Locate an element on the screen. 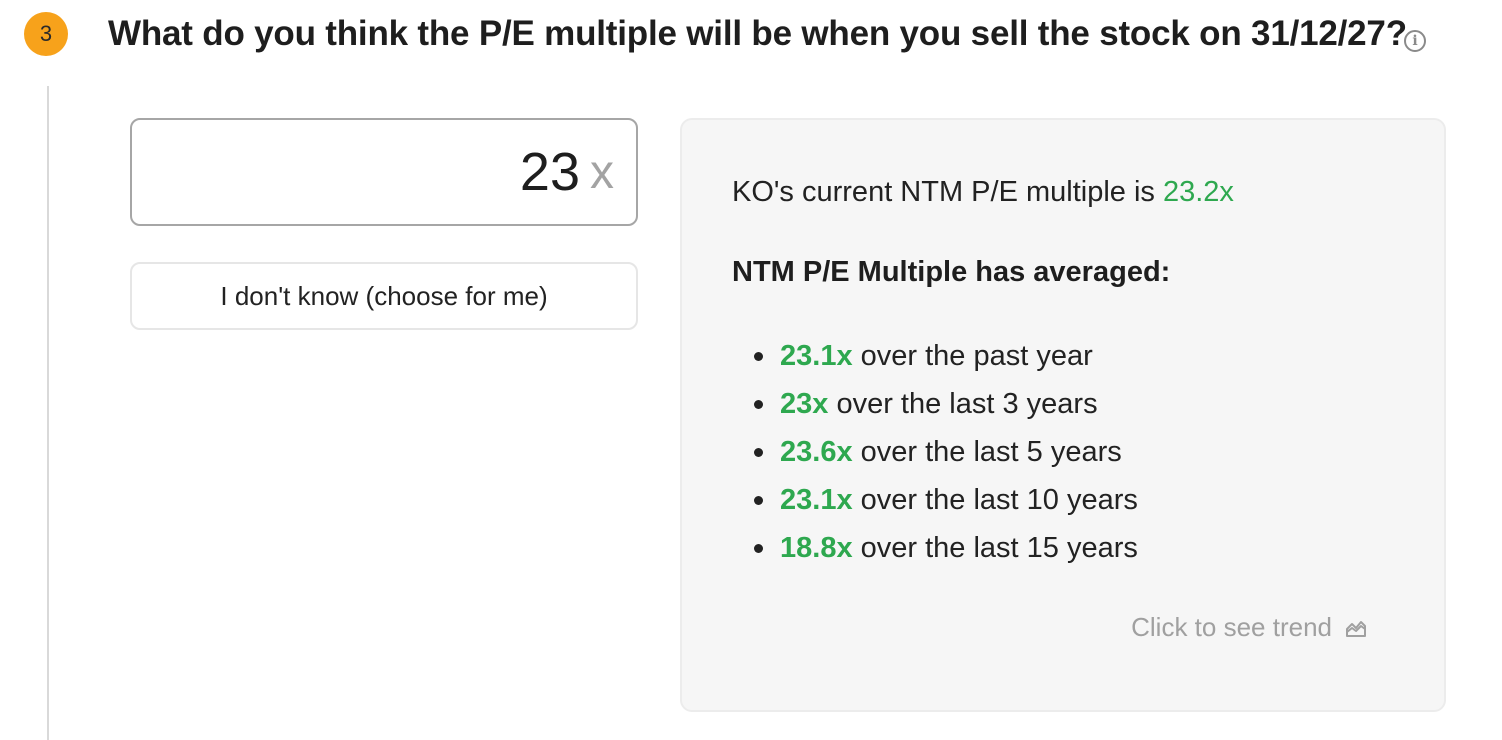  info-icon: i is located at coordinates (1415, 41).